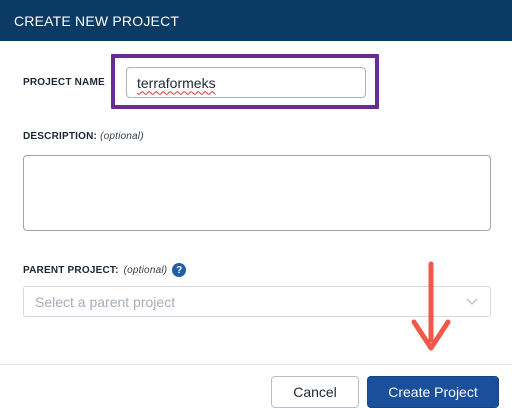 Image resolution: width=512 pixels, height=408 pixels. What do you see at coordinates (245, 81) in the screenshot?
I see `highlight-annotation-box` at bounding box center [245, 81].